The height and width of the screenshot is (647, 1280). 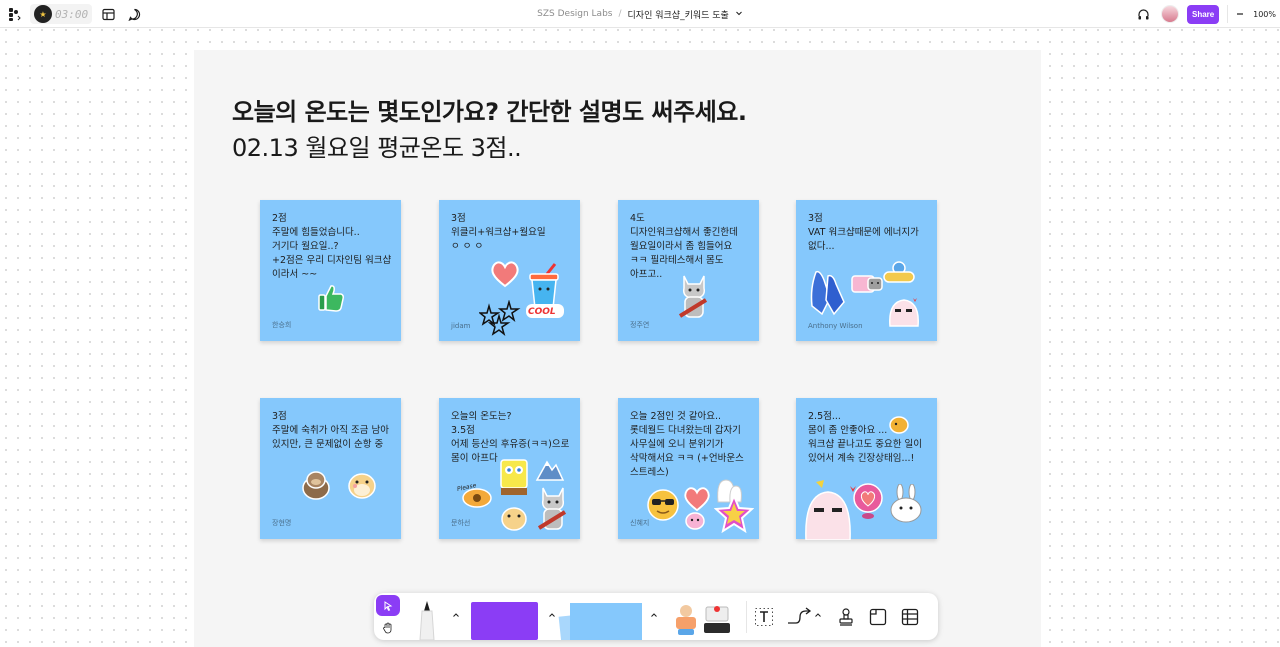 What do you see at coordinates (1143, 14) in the screenshot?
I see `headphones-icon` at bounding box center [1143, 14].